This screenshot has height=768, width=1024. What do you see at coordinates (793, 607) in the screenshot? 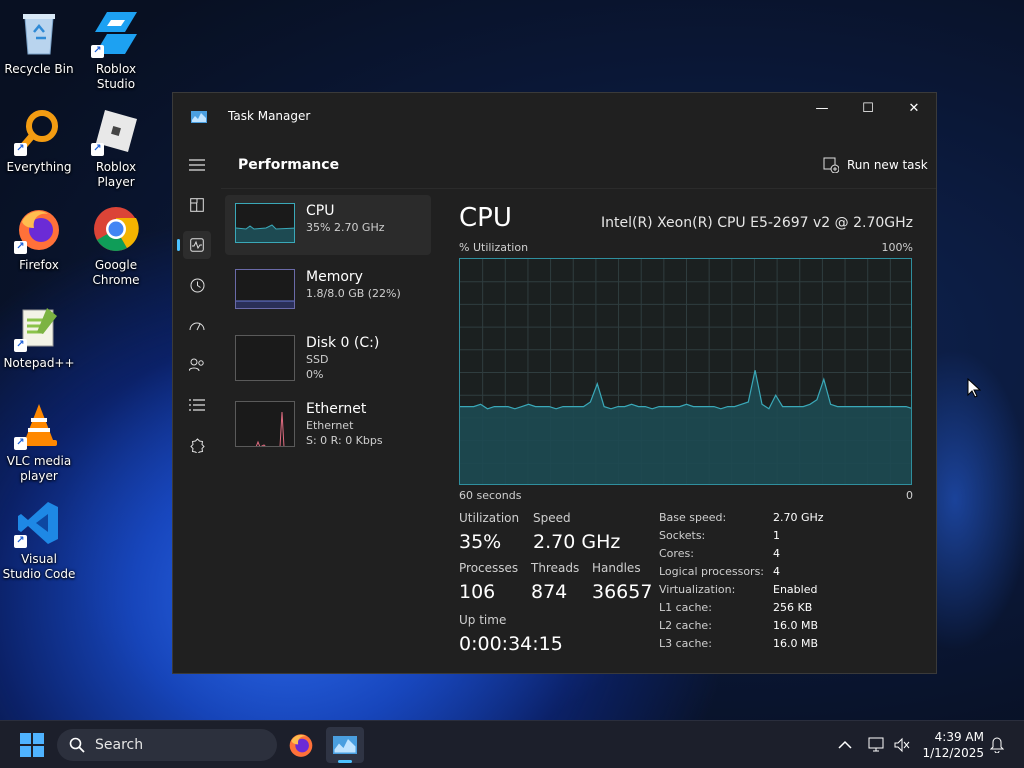
I see `spec-value: 256 KB` at bounding box center [793, 607].